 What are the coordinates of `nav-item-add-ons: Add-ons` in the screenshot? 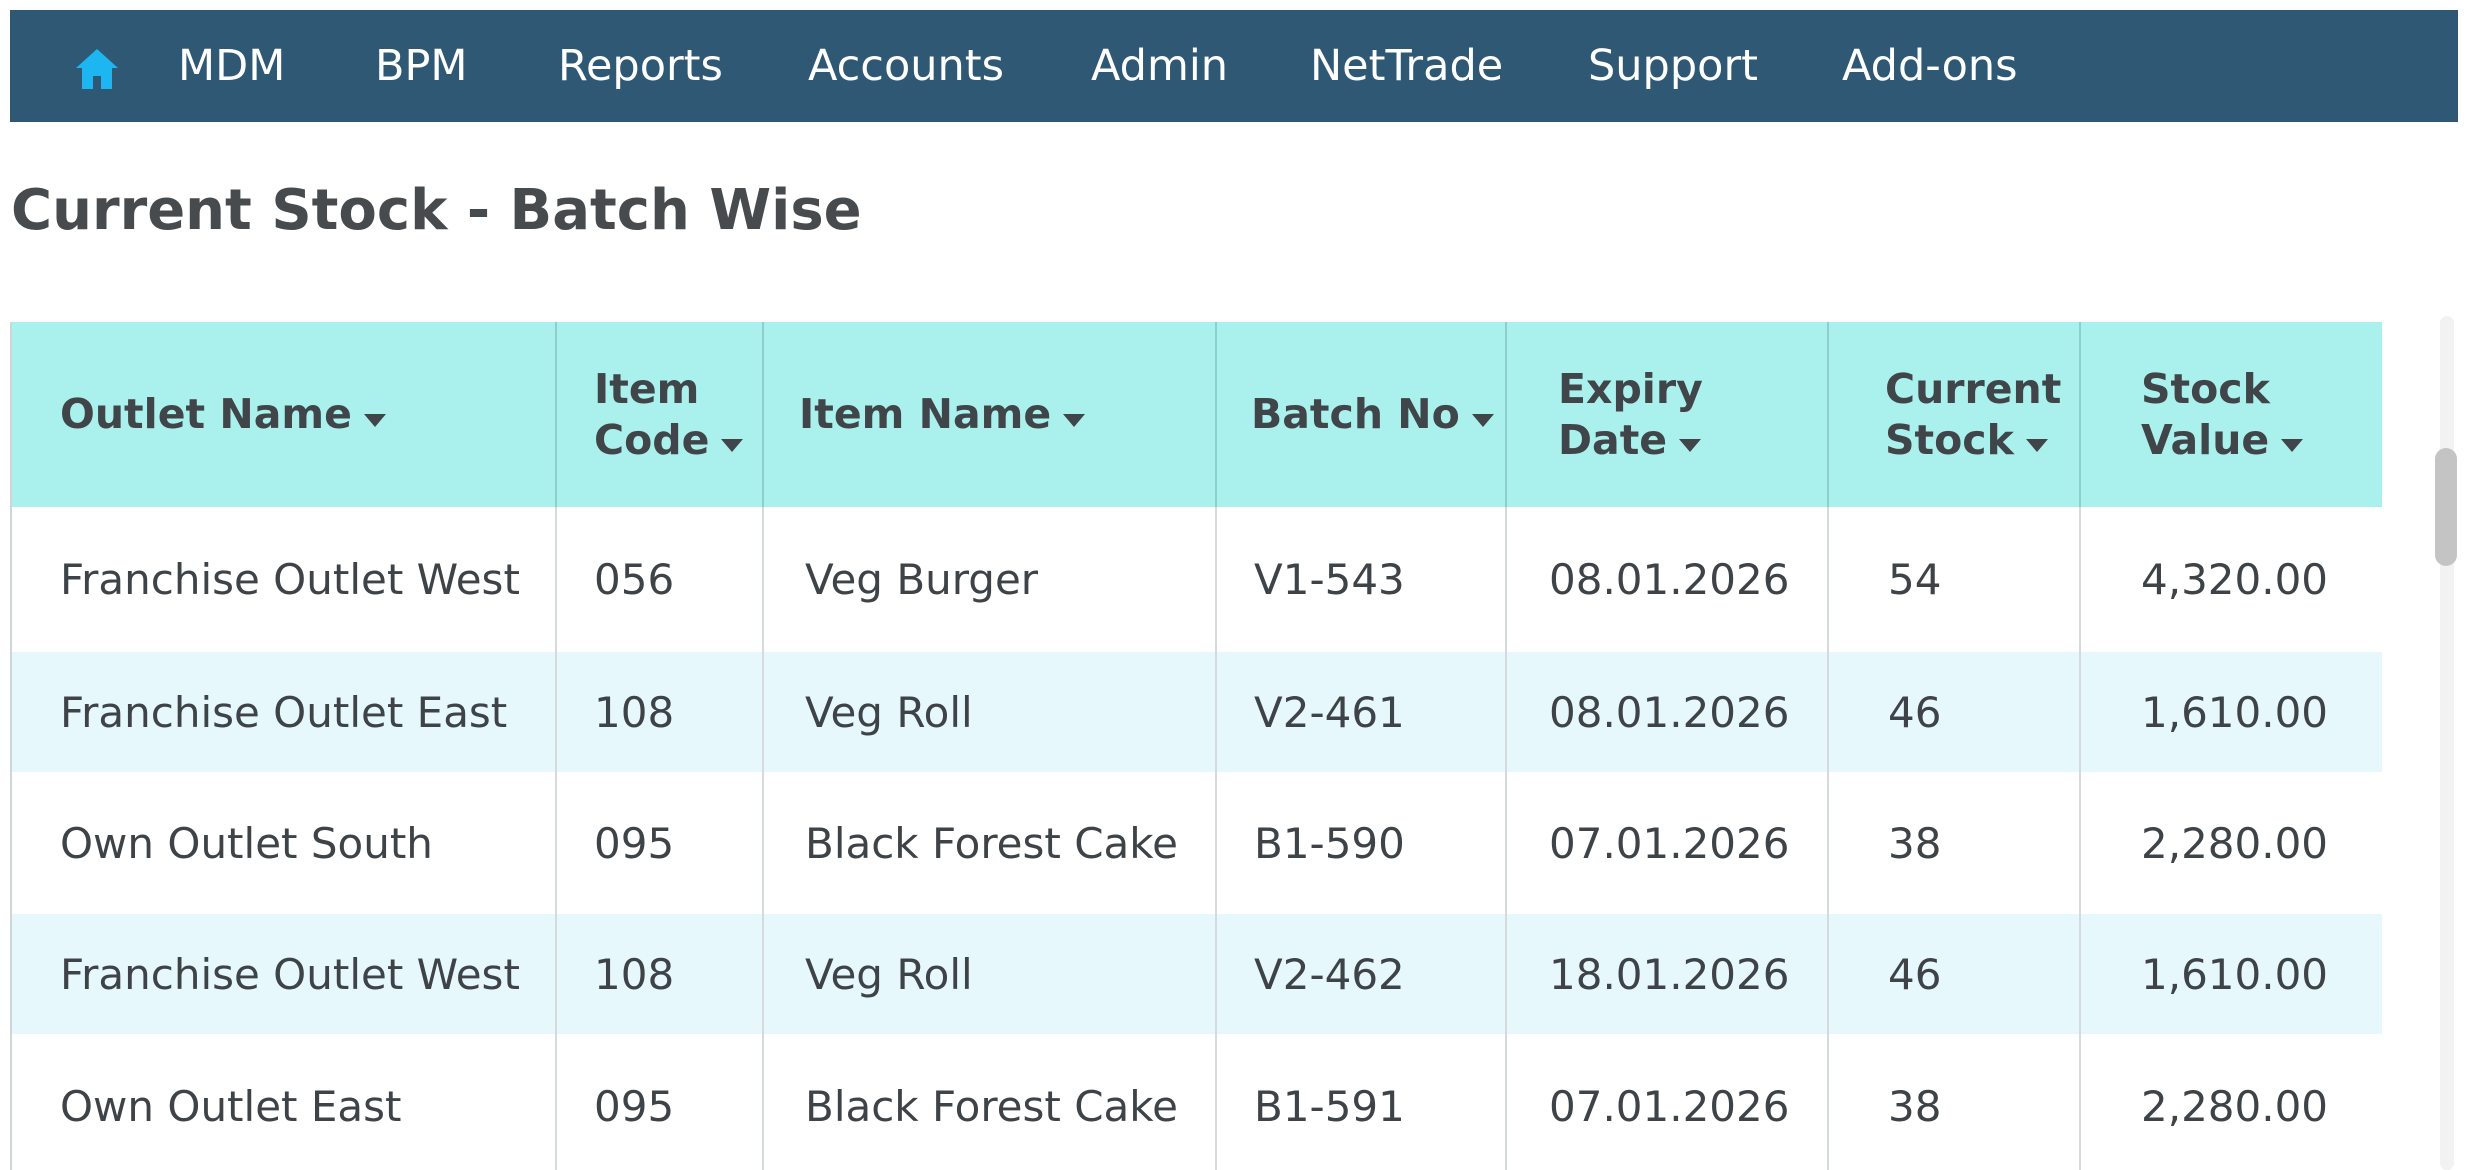 It's located at (1930, 66).